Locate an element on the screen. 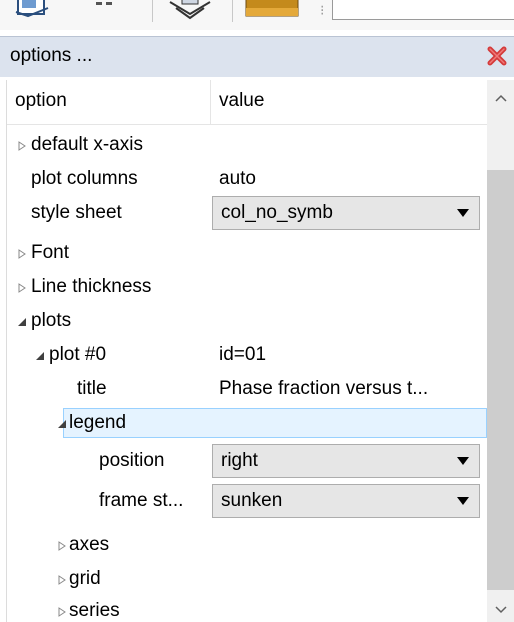 Image resolution: width=514 pixels, height=622 pixels. tree-row-plot-columns: plot columns auto is located at coordinates (247, 179).